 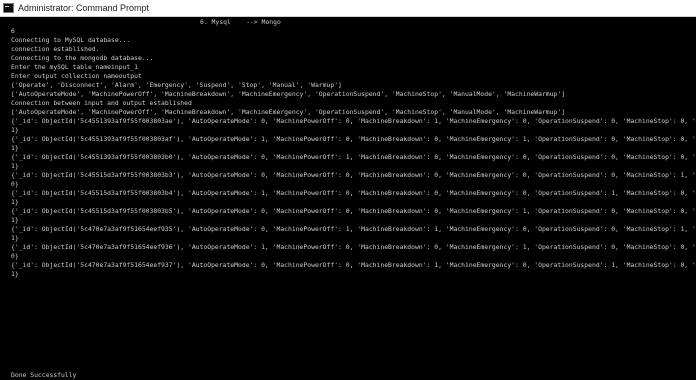 I want to click on console-line: Enter output collection nameoutput, so click(x=76, y=76).